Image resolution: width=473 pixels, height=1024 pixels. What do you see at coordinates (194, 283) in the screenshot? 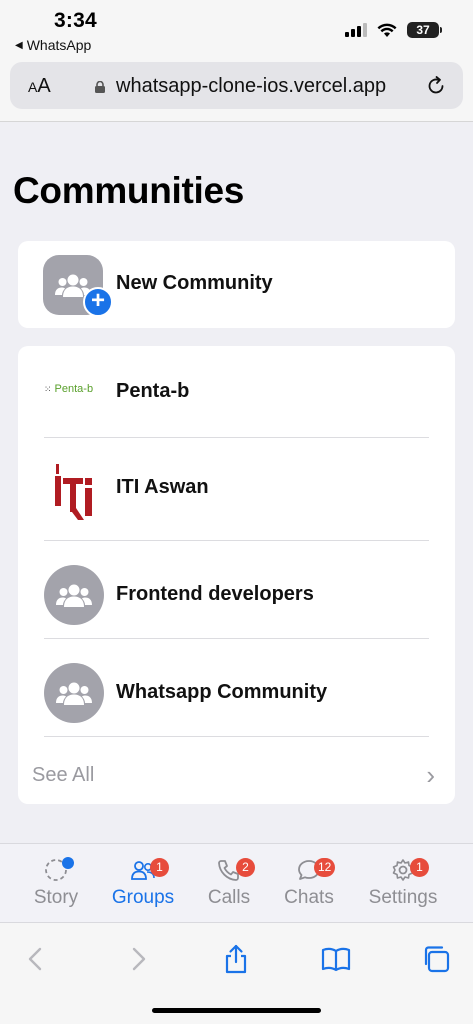
I see `new-community-label: New Community` at bounding box center [194, 283].